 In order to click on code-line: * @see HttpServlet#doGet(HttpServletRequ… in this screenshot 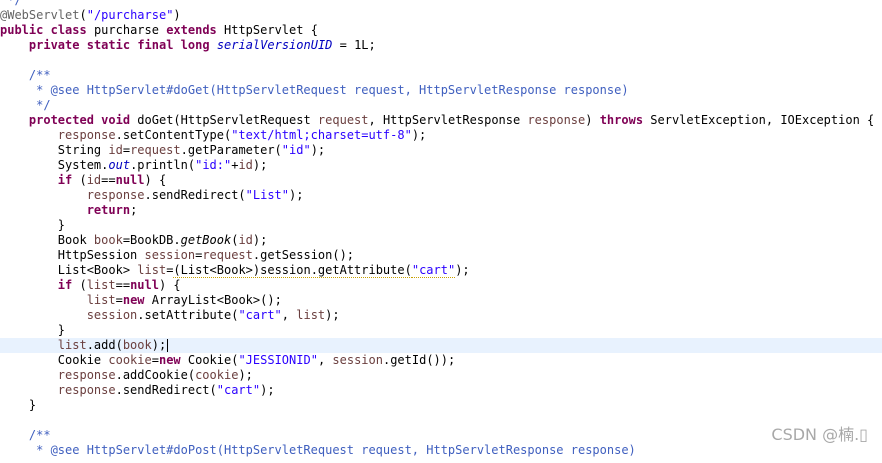, I will do `click(441, 90)`.